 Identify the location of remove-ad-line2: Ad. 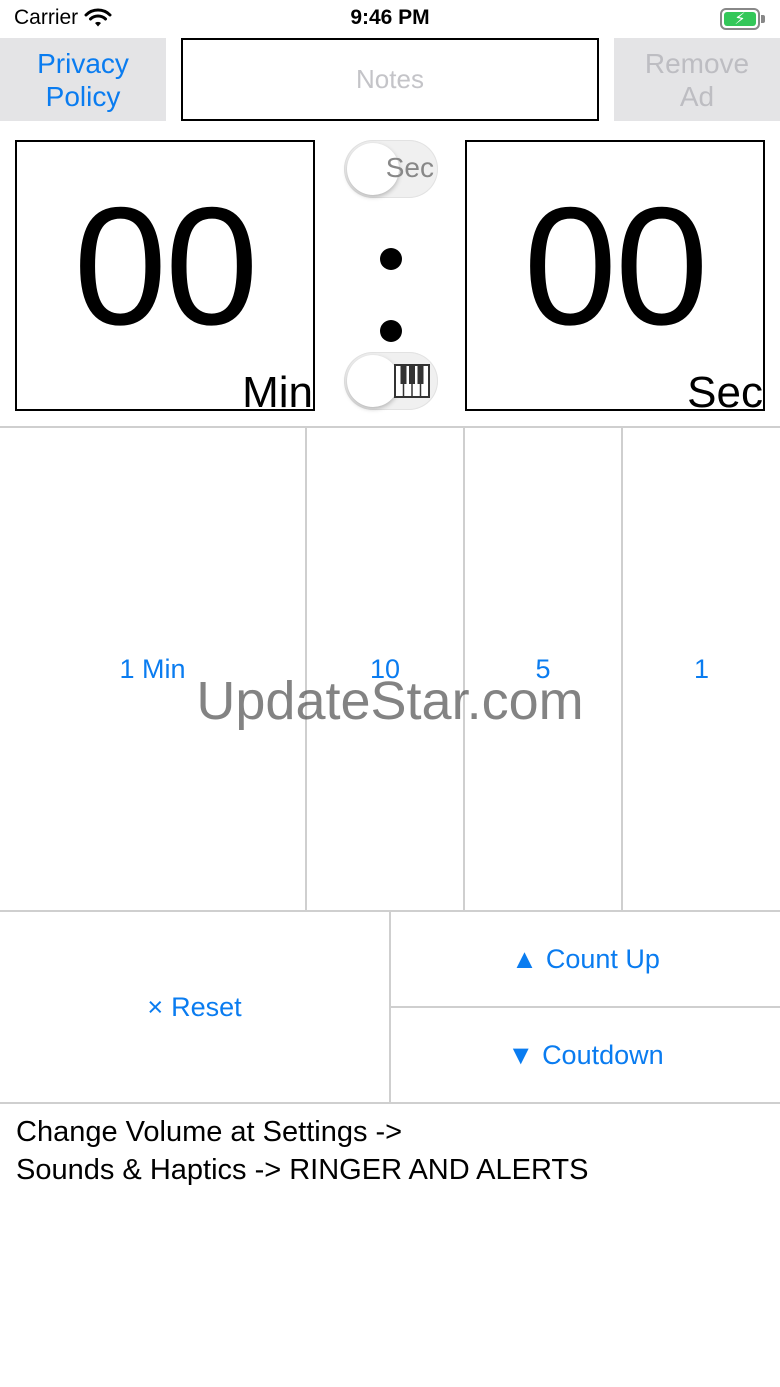
(697, 96).